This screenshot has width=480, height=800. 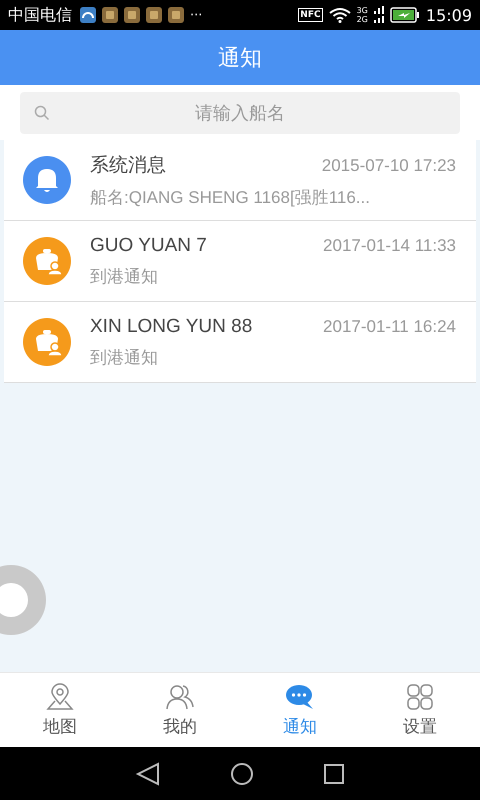 I want to click on page-title: 通知, so click(x=240, y=58).